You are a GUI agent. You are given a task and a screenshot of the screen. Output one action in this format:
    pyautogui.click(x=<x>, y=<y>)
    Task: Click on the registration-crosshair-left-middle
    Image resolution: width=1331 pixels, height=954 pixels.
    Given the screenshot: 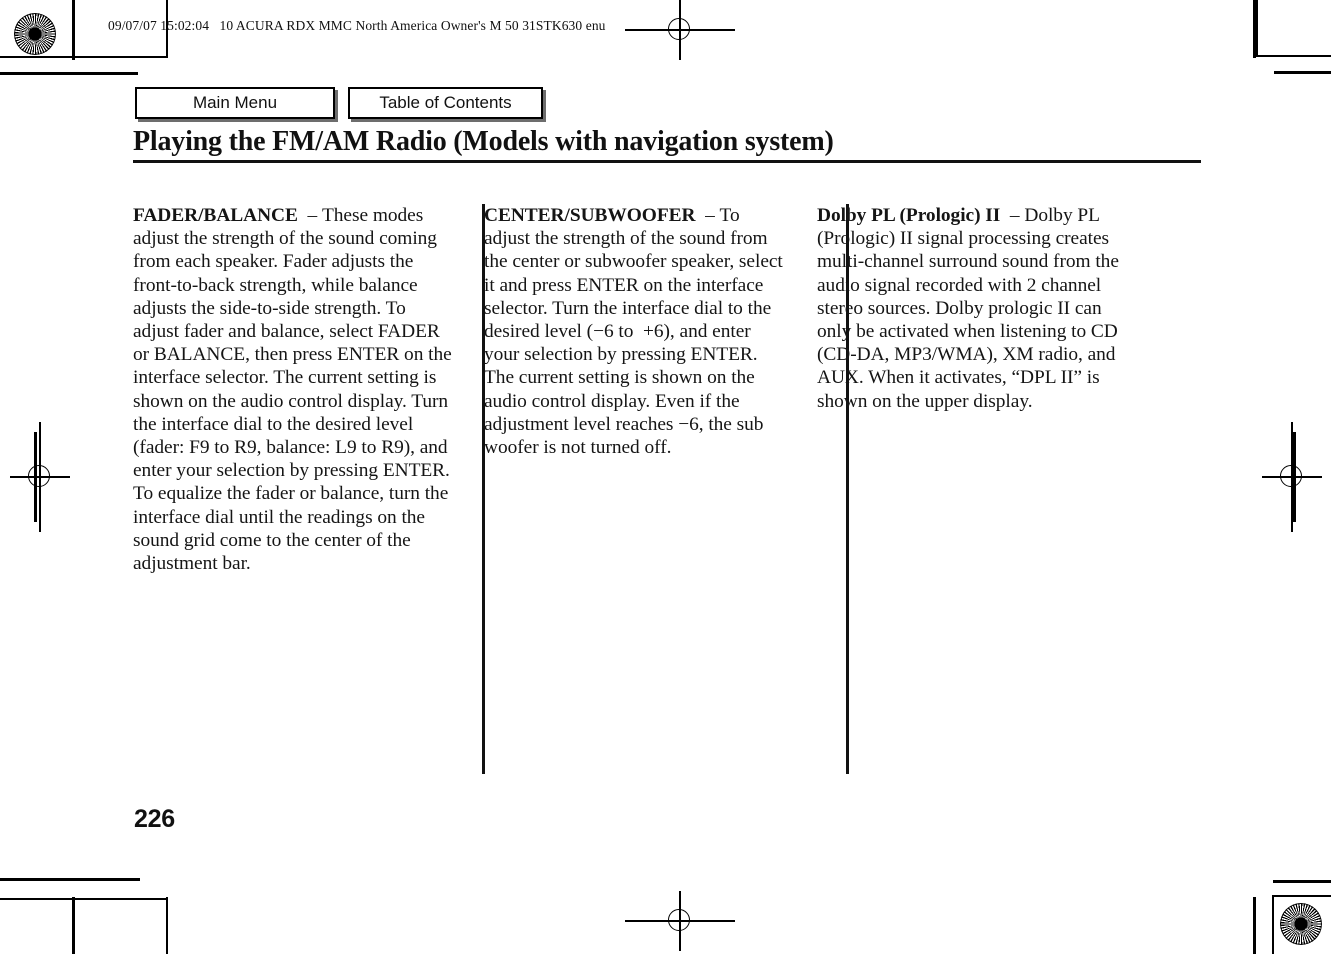 What is the action you would take?
    pyautogui.click(x=40, y=477)
    